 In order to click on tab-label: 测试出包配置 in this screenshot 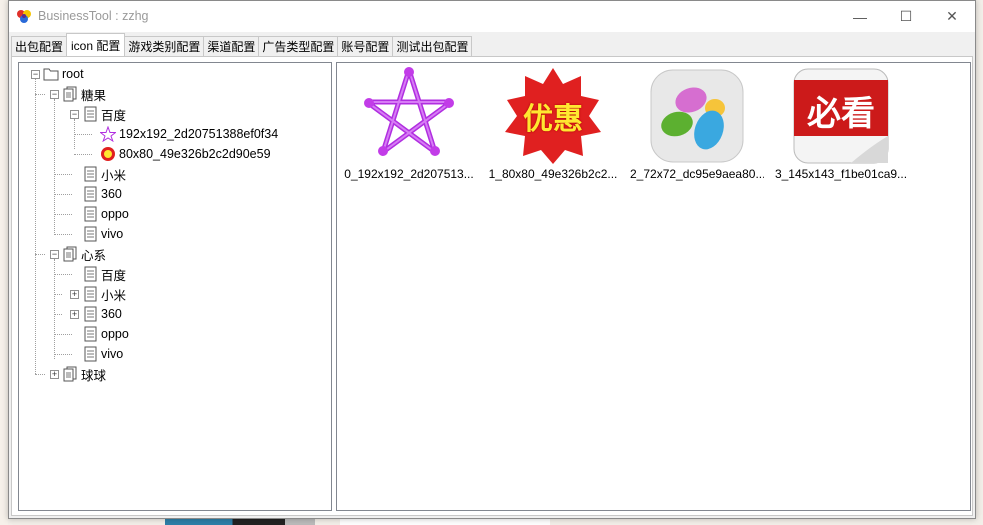, I will do `click(432, 47)`.